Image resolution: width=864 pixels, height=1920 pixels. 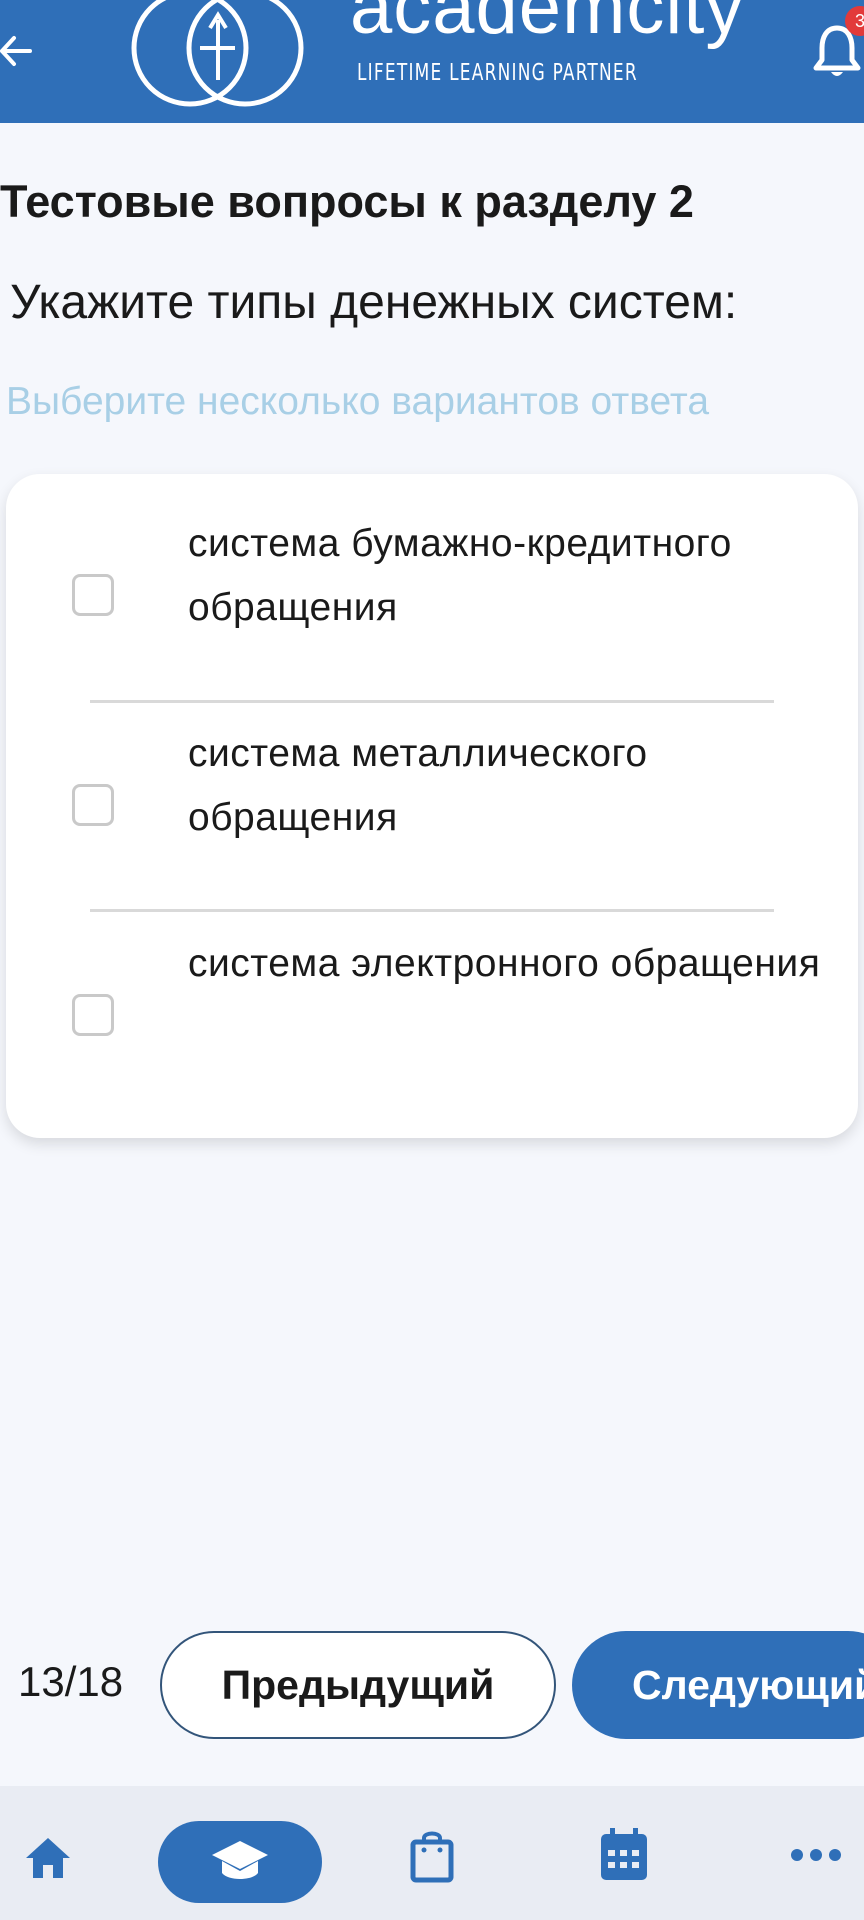 I want to click on answer-option: система металлического обращения, so click(x=432, y=788).